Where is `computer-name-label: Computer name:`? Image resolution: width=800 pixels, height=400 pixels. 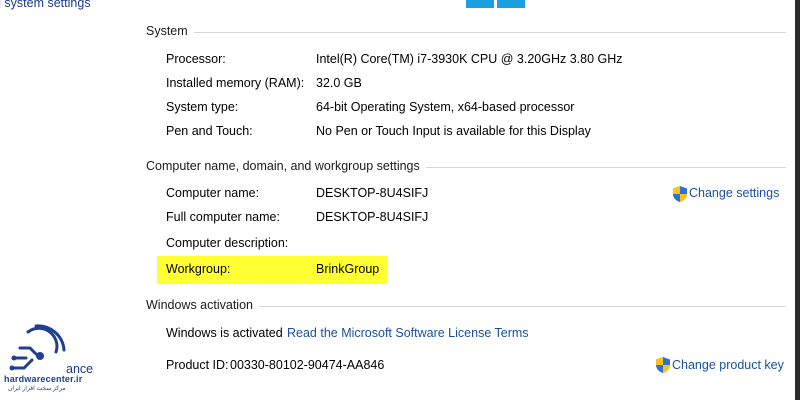
computer-name-label: Computer name: is located at coordinates (213, 193).